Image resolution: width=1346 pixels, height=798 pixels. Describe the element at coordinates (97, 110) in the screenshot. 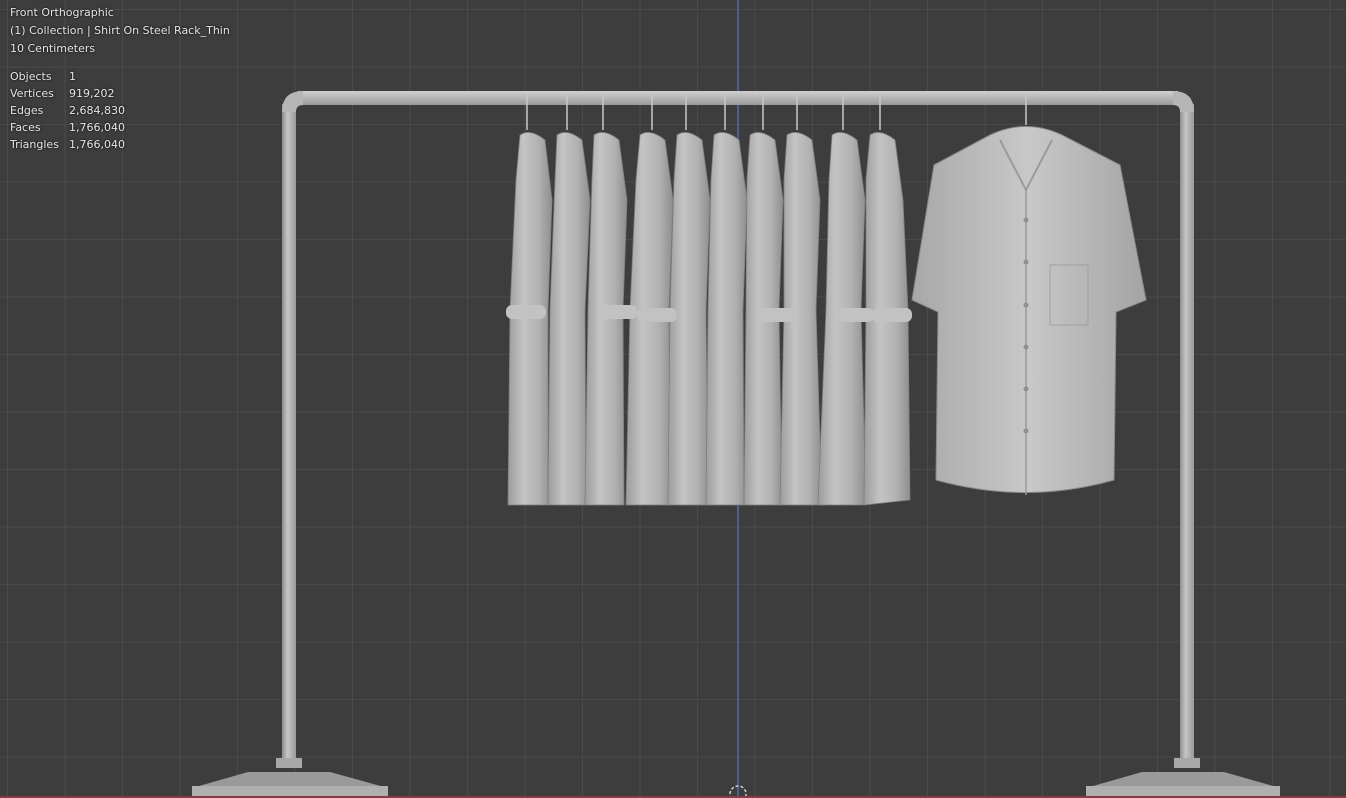

I see `stat-value: 2,684,830` at that location.